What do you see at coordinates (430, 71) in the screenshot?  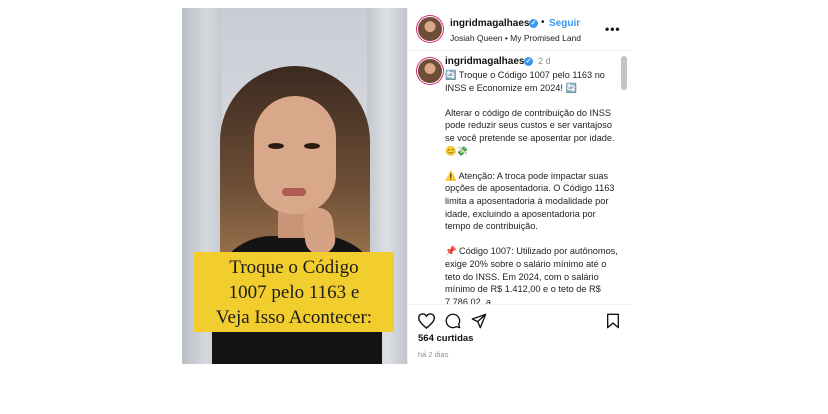 I see `caption-avatar` at bounding box center [430, 71].